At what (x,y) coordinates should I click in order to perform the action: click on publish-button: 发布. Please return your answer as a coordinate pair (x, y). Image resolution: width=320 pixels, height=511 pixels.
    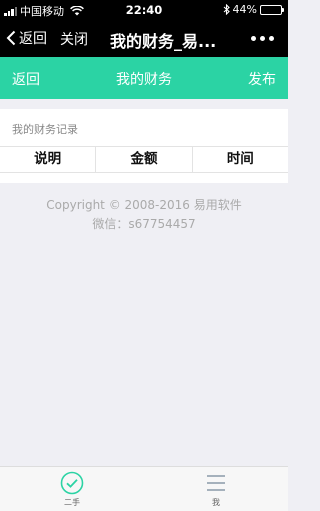
    Looking at the image, I should click on (262, 79).